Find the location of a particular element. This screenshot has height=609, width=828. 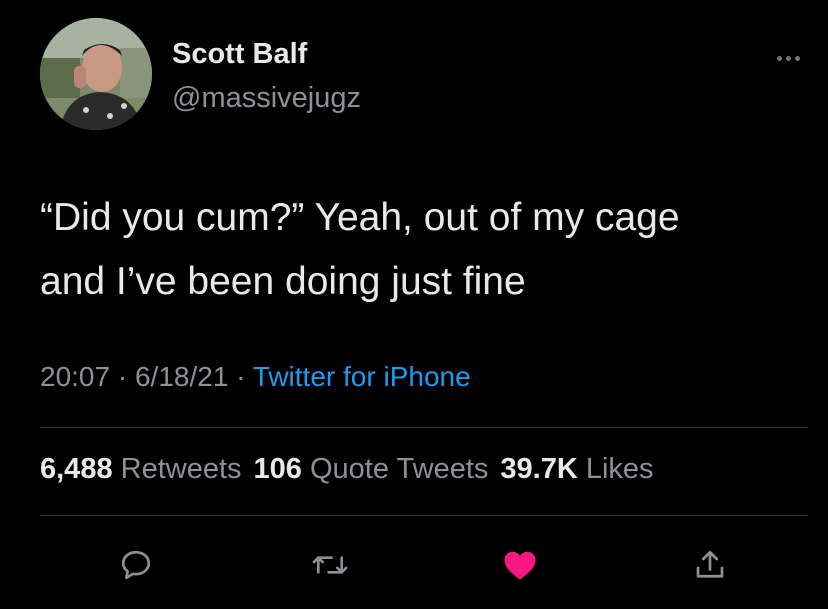

retweet-icon is located at coordinates (330, 565).